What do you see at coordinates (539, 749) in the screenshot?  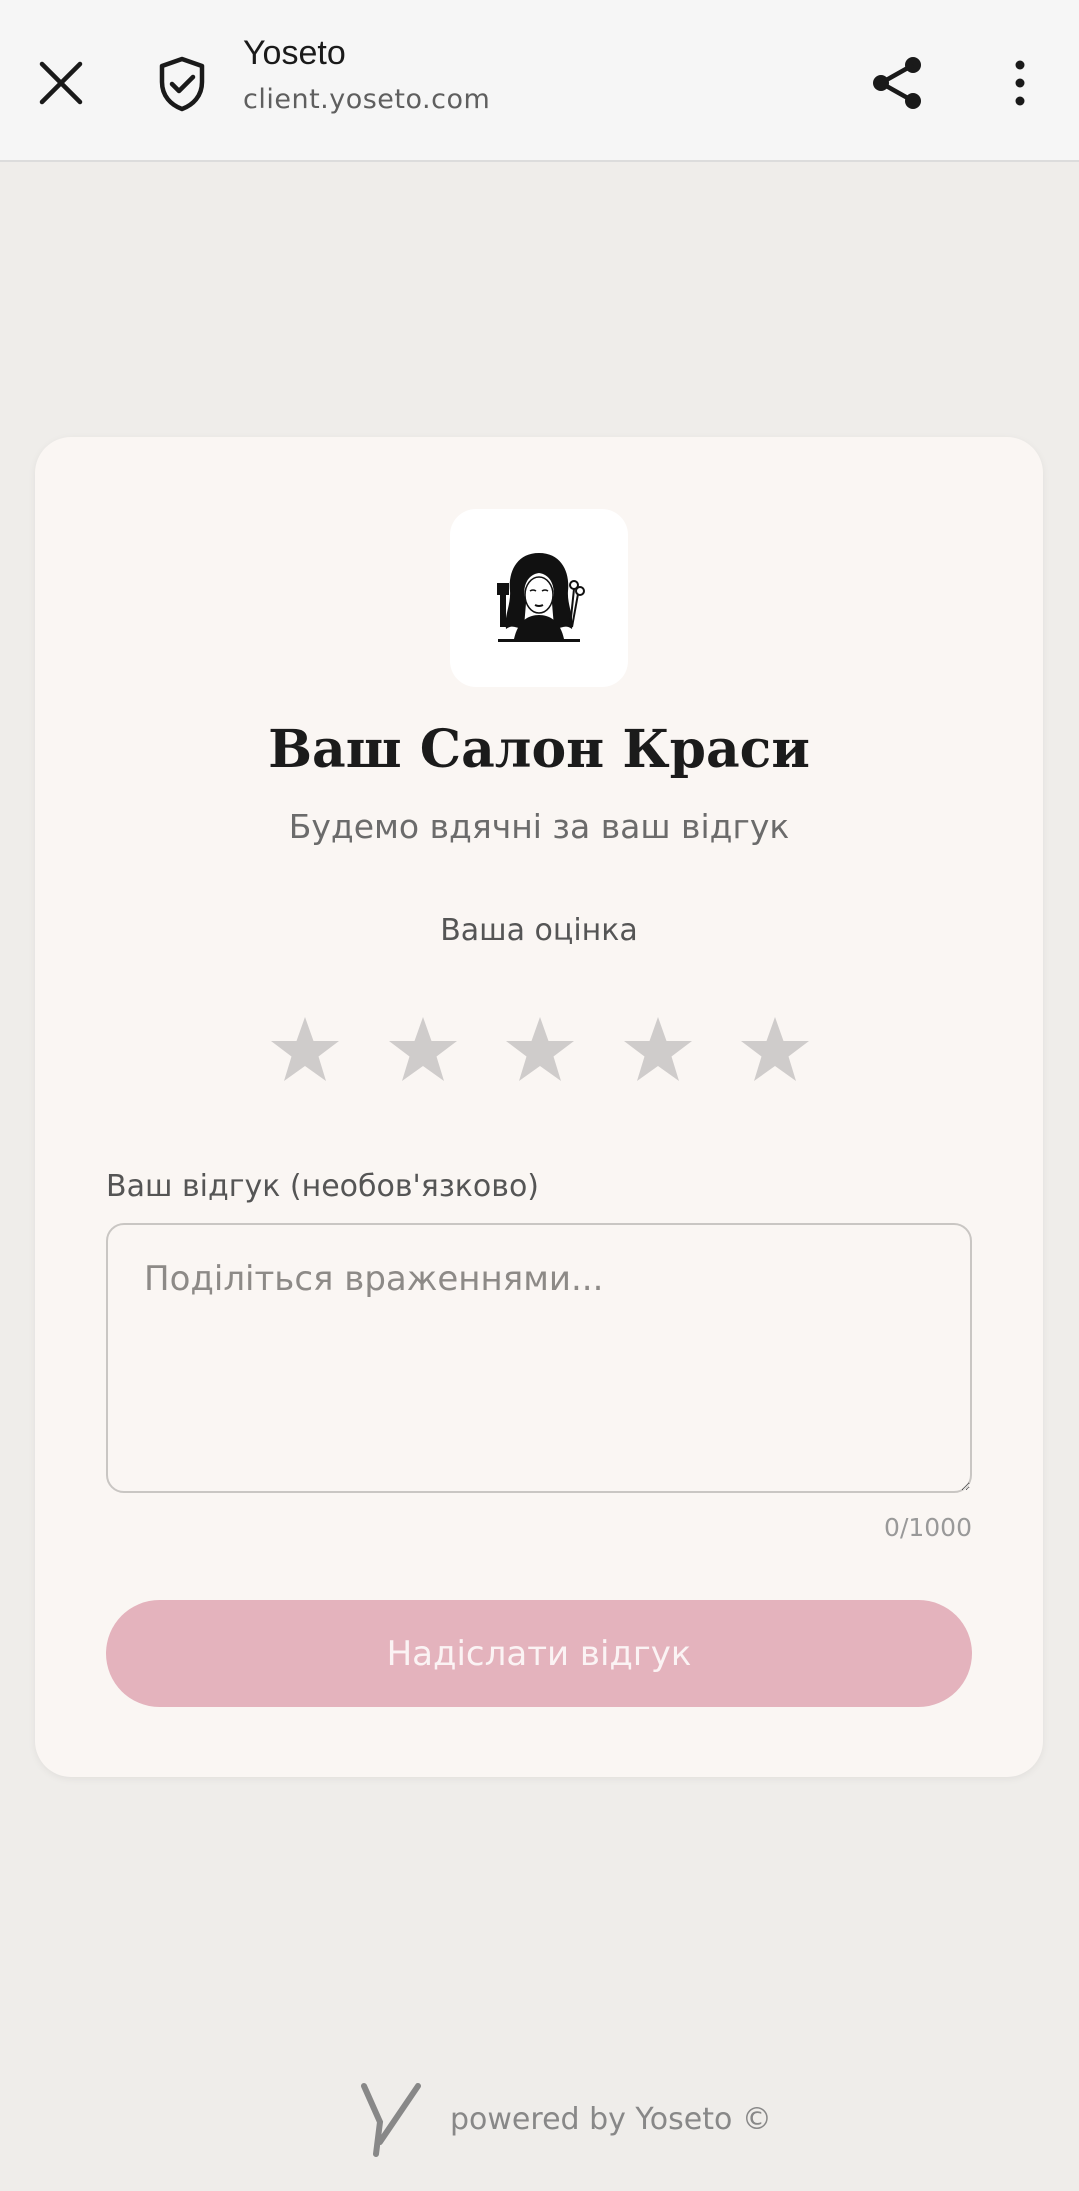 I see `salon-name: Ваш Салон Краси` at bounding box center [539, 749].